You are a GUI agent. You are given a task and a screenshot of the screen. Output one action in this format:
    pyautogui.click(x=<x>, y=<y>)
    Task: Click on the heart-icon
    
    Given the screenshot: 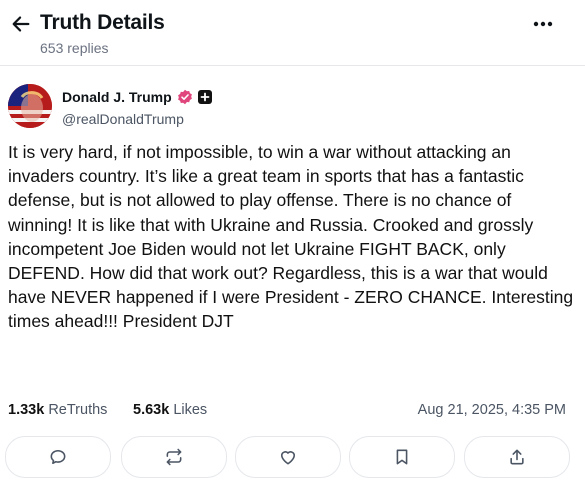 What is the action you would take?
    pyautogui.click(x=288, y=458)
    